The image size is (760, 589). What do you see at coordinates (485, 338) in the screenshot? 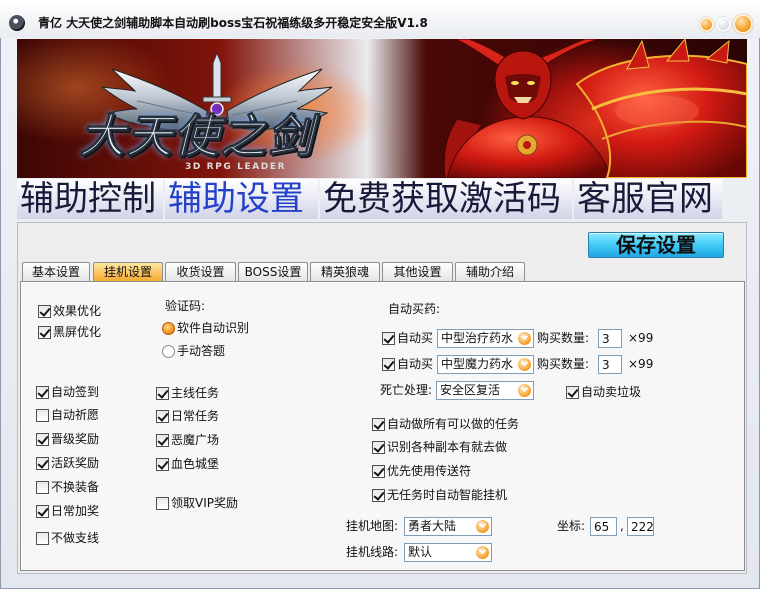
I see `heal-potion-select: 中型治疗药水` at bounding box center [485, 338].